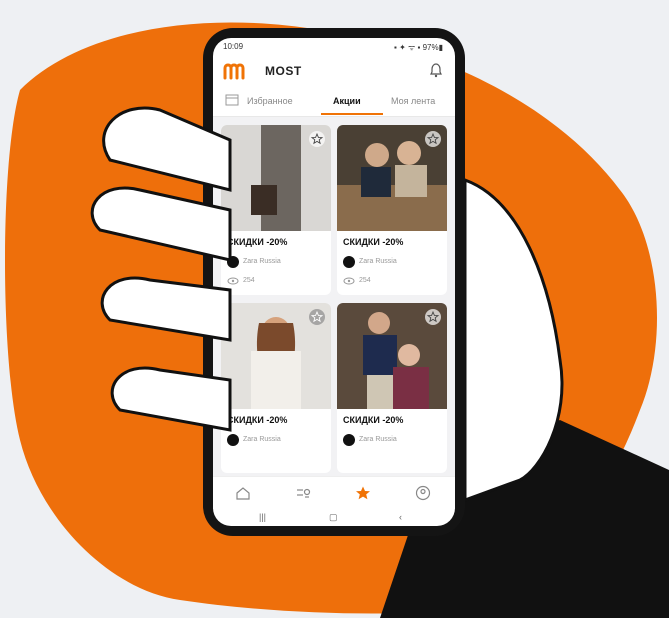 This screenshot has width=669, height=618. I want to click on m-logo-icon, so click(241, 71).